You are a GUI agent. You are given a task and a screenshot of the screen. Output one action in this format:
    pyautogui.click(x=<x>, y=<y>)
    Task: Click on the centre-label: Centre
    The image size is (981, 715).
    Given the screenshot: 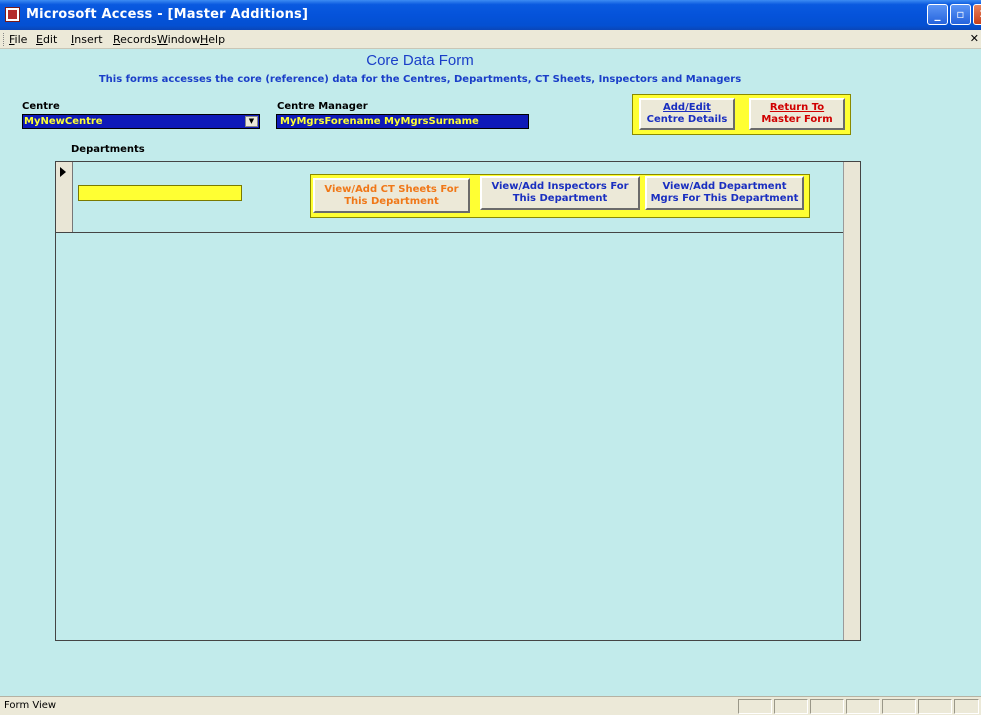 What is the action you would take?
    pyautogui.click(x=41, y=106)
    